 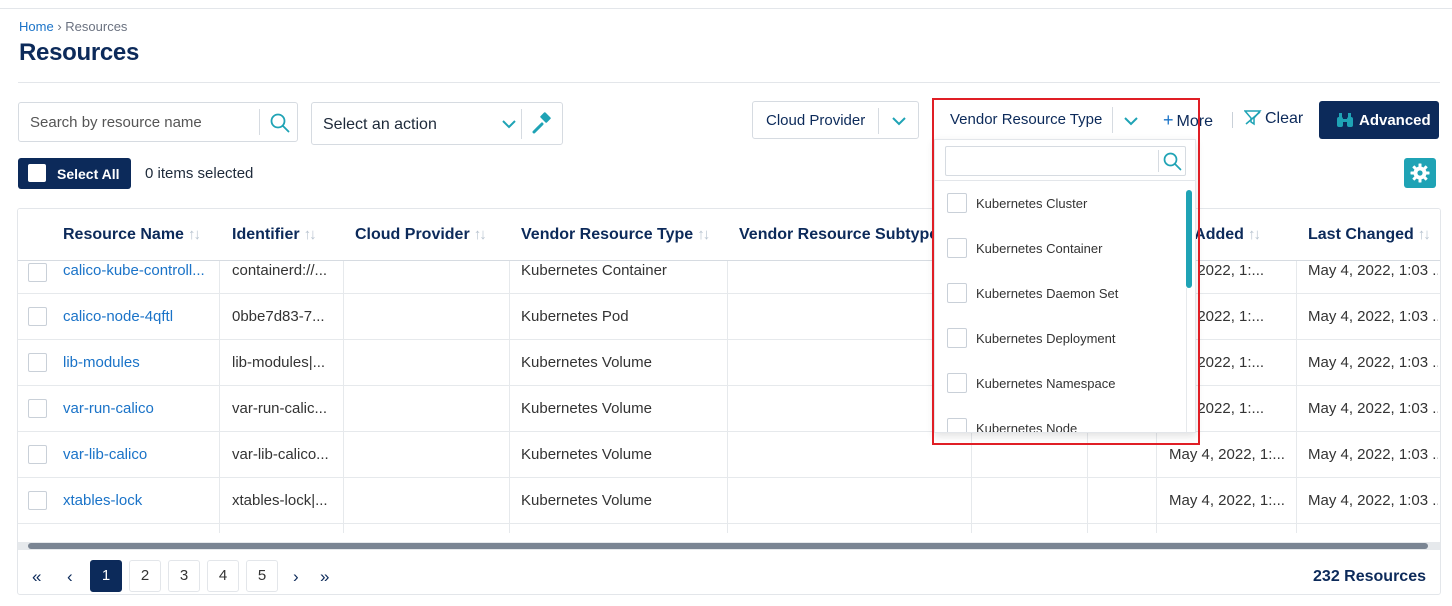 What do you see at coordinates (1223, 235) in the screenshot?
I see `column-header-date-added: t Added ↑↓` at bounding box center [1223, 235].